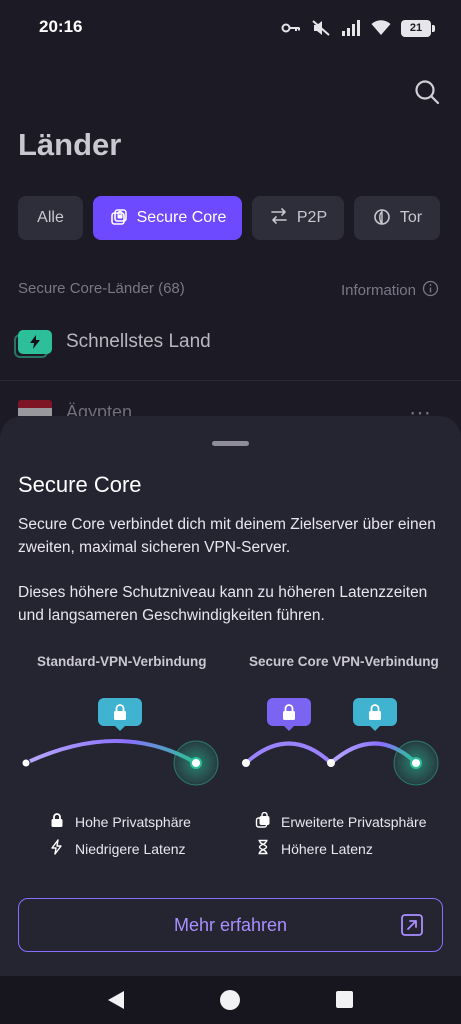  I want to click on secure-core-icon, so click(119, 218).